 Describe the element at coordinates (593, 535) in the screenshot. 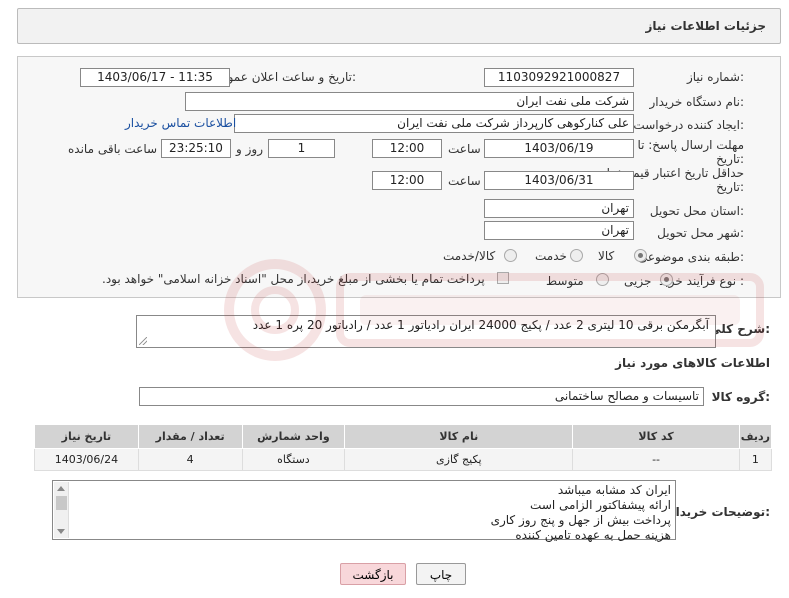

I see `notes-line: هزینه حمل به عهده تامین کننده` at that location.